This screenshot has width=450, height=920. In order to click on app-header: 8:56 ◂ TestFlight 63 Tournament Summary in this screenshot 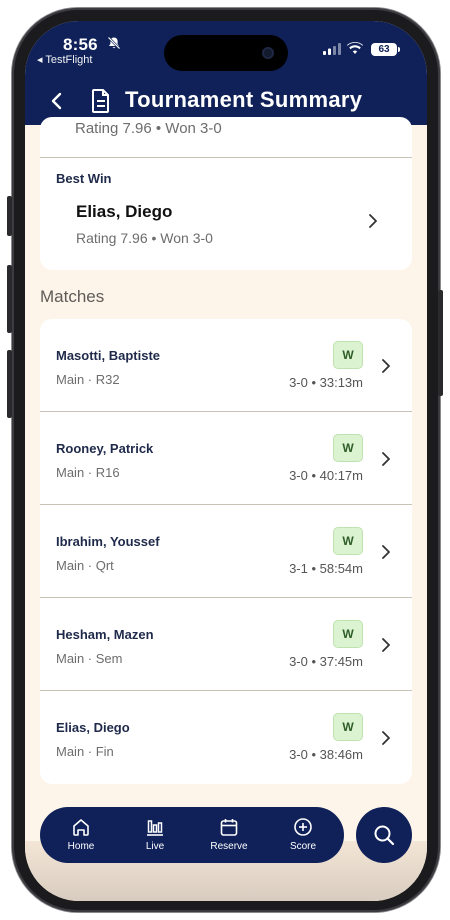, I will do `click(226, 73)`.